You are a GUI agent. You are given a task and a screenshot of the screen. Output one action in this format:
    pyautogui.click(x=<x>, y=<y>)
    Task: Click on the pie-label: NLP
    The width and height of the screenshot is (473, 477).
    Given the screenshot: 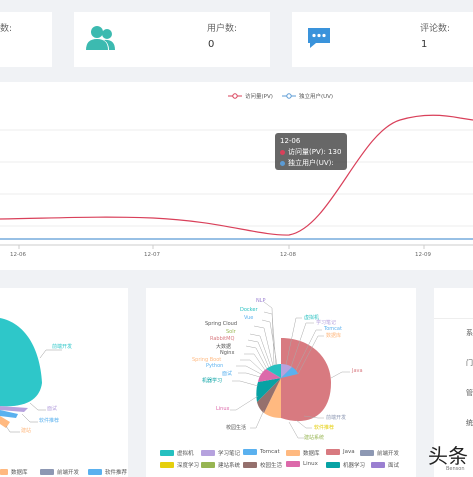 What is the action you would take?
    pyautogui.click(x=261, y=301)
    